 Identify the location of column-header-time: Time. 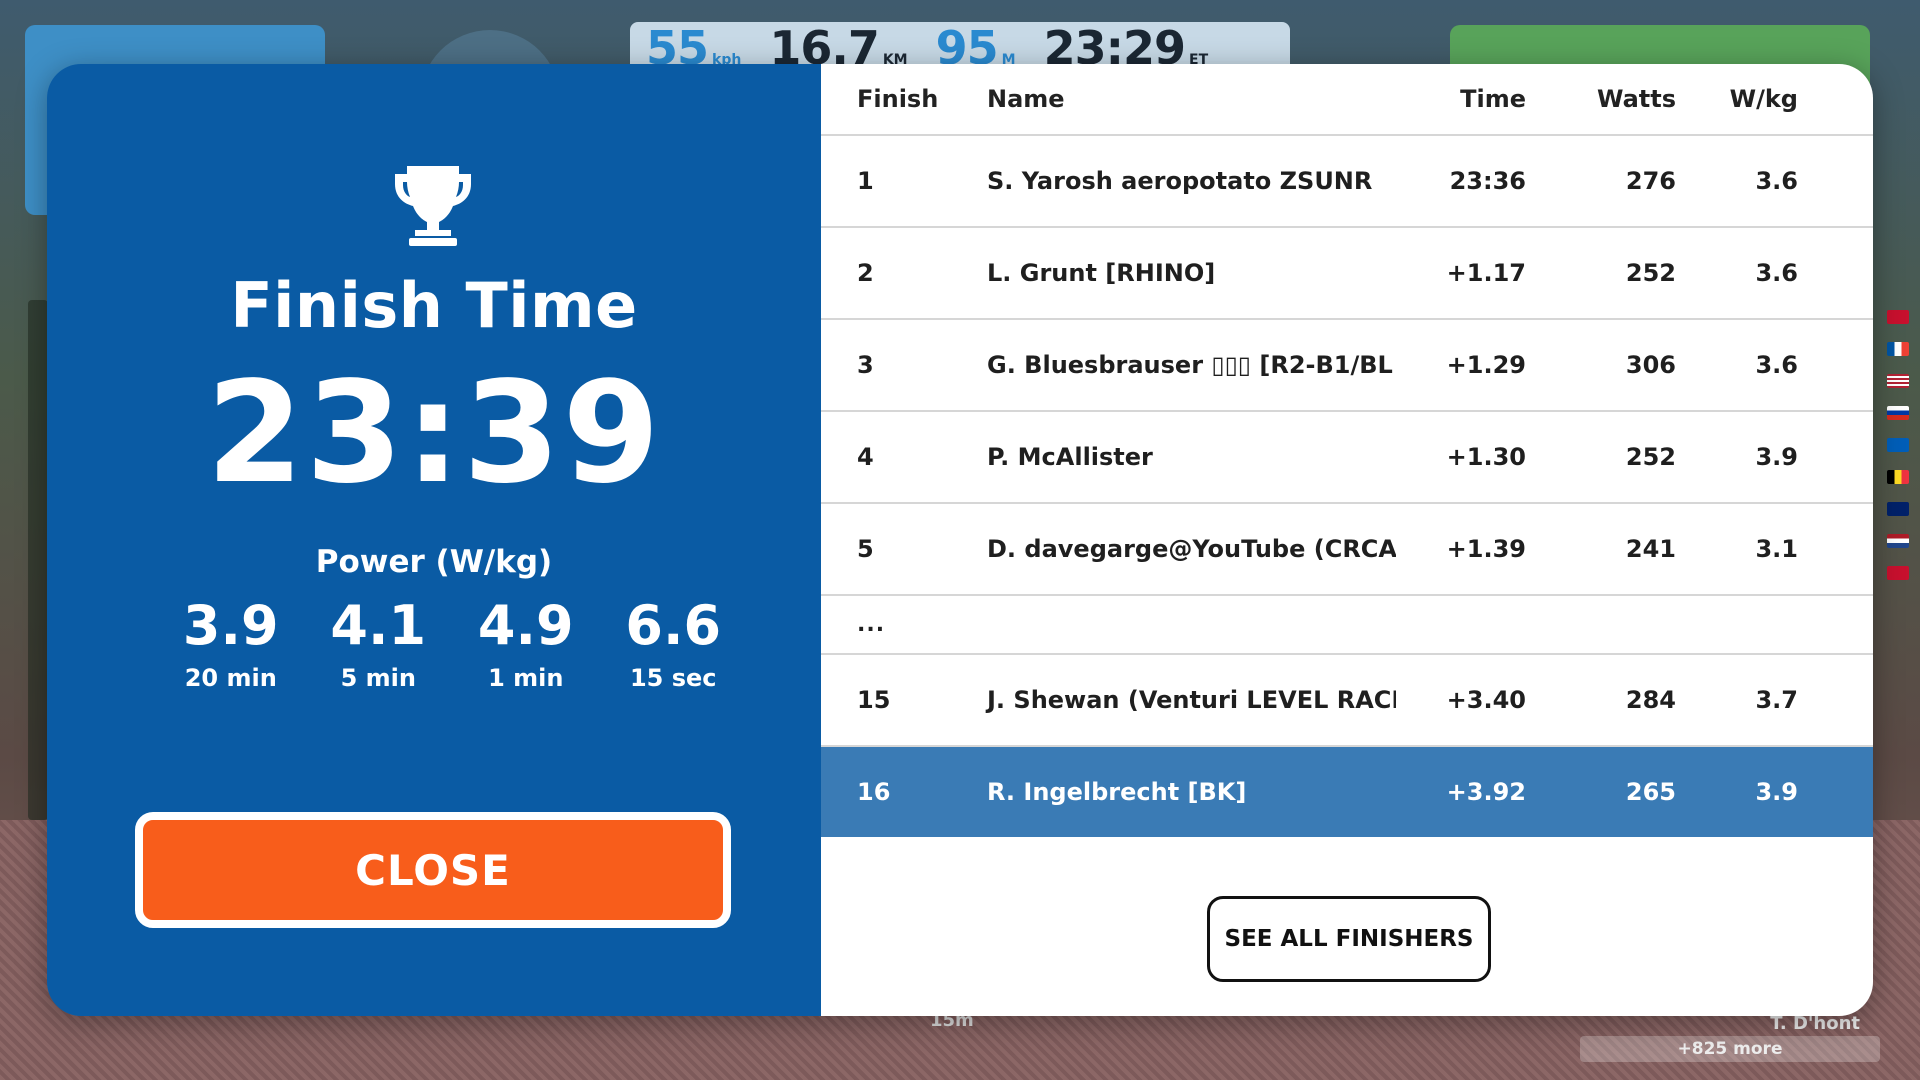
(1471, 99).